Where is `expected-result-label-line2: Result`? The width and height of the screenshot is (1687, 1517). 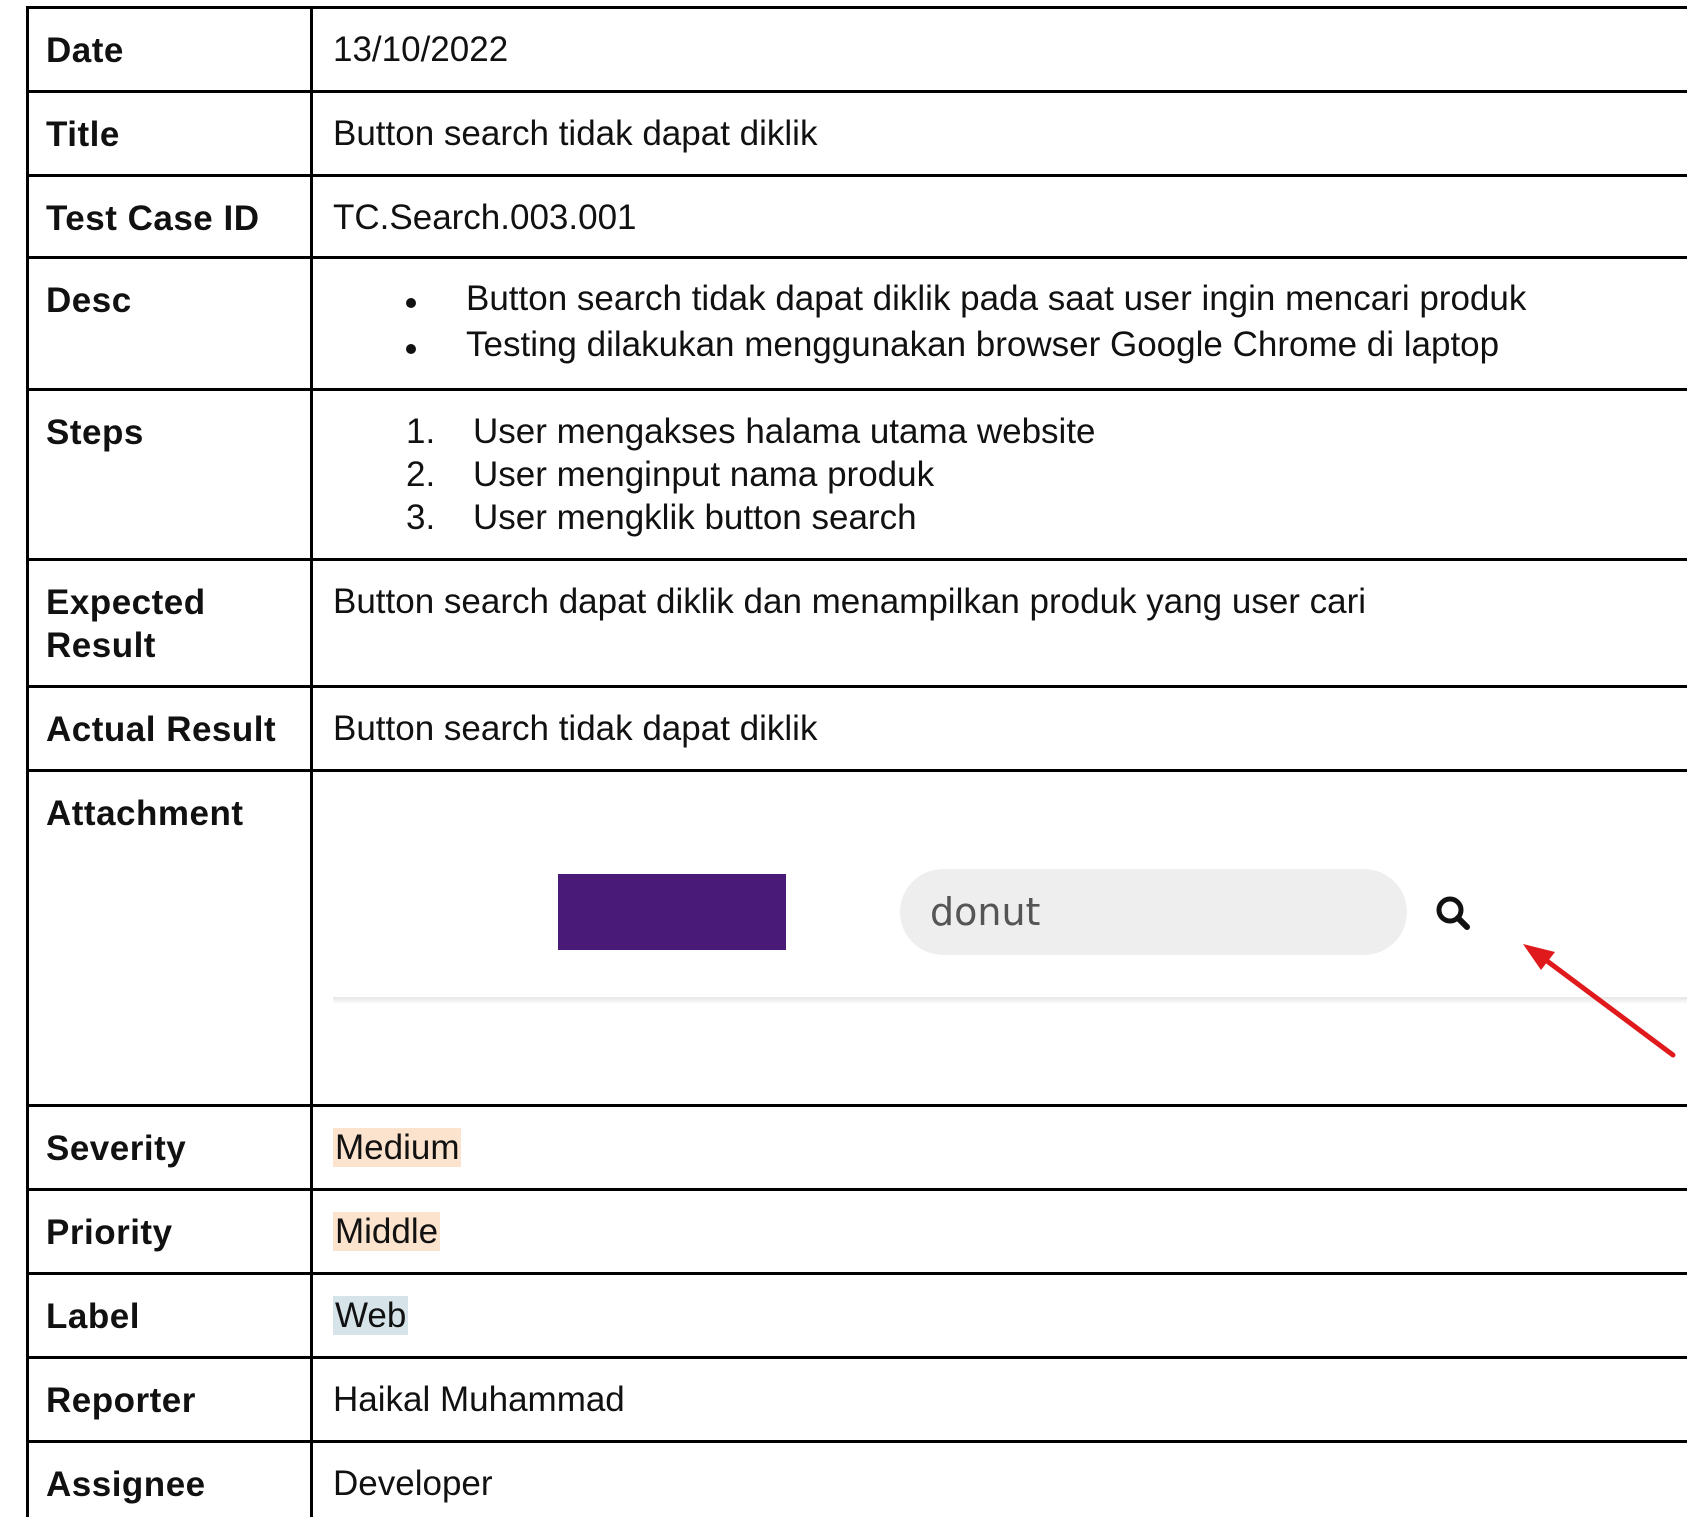
expected-result-label-line2: Result is located at coordinates (101, 645).